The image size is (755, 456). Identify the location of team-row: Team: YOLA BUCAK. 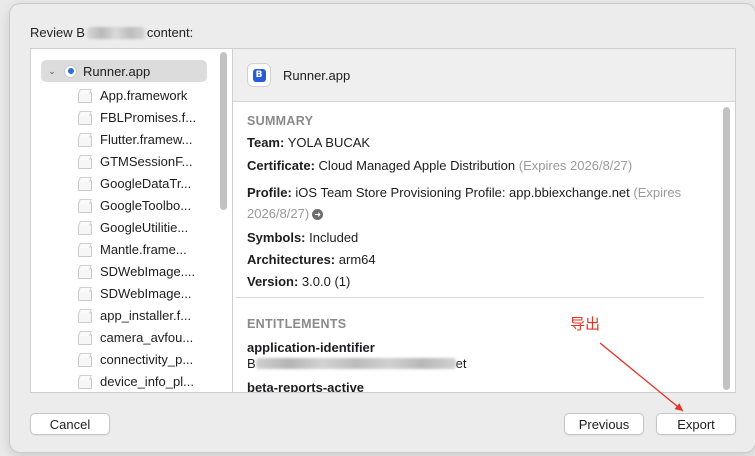
(479, 143).